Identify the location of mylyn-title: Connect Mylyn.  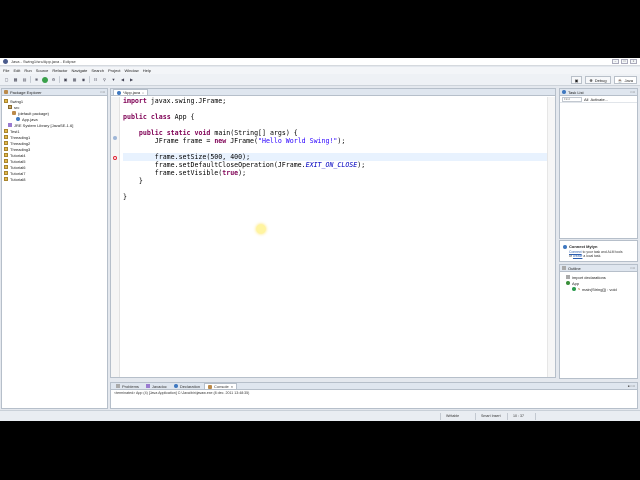
(583, 246).